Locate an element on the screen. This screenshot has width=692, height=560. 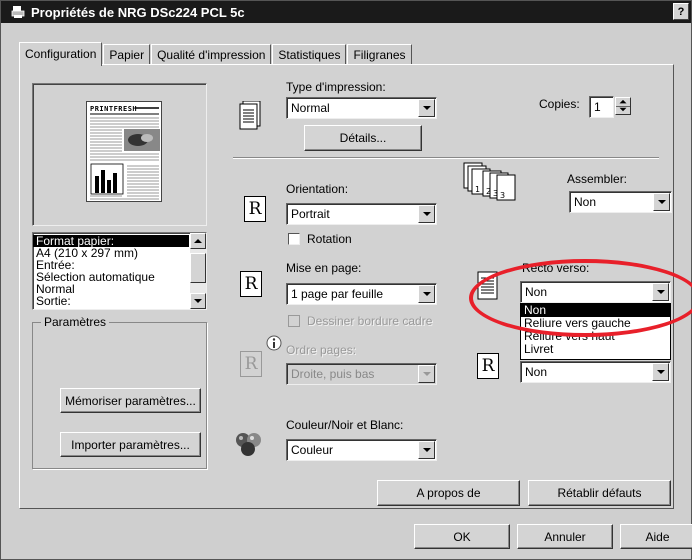
print-type-label: Type d'impression: is located at coordinates (336, 87).